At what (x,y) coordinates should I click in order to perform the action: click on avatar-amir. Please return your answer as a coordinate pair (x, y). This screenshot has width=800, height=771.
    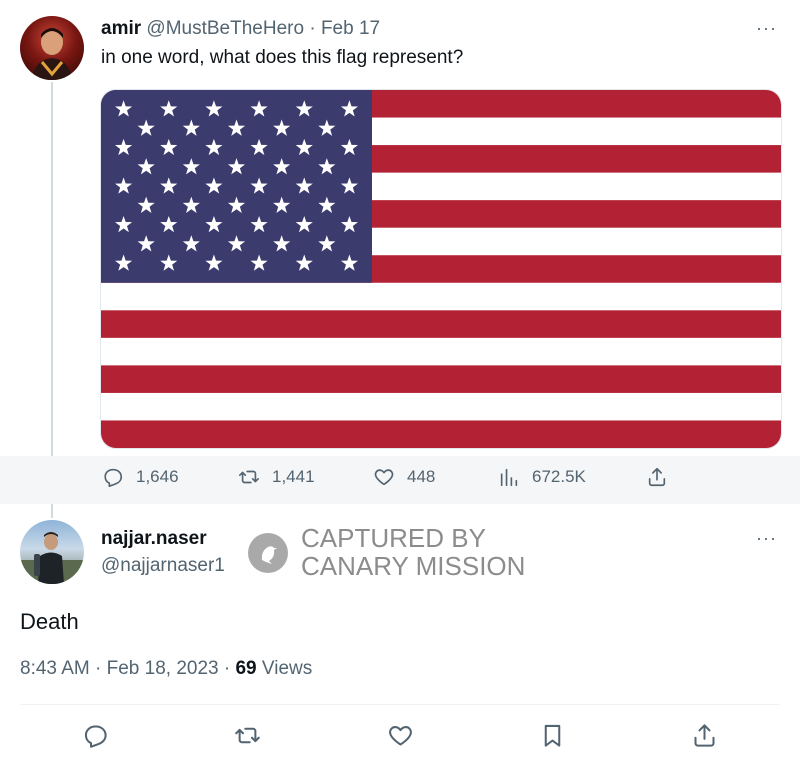
    Looking at the image, I should click on (52, 48).